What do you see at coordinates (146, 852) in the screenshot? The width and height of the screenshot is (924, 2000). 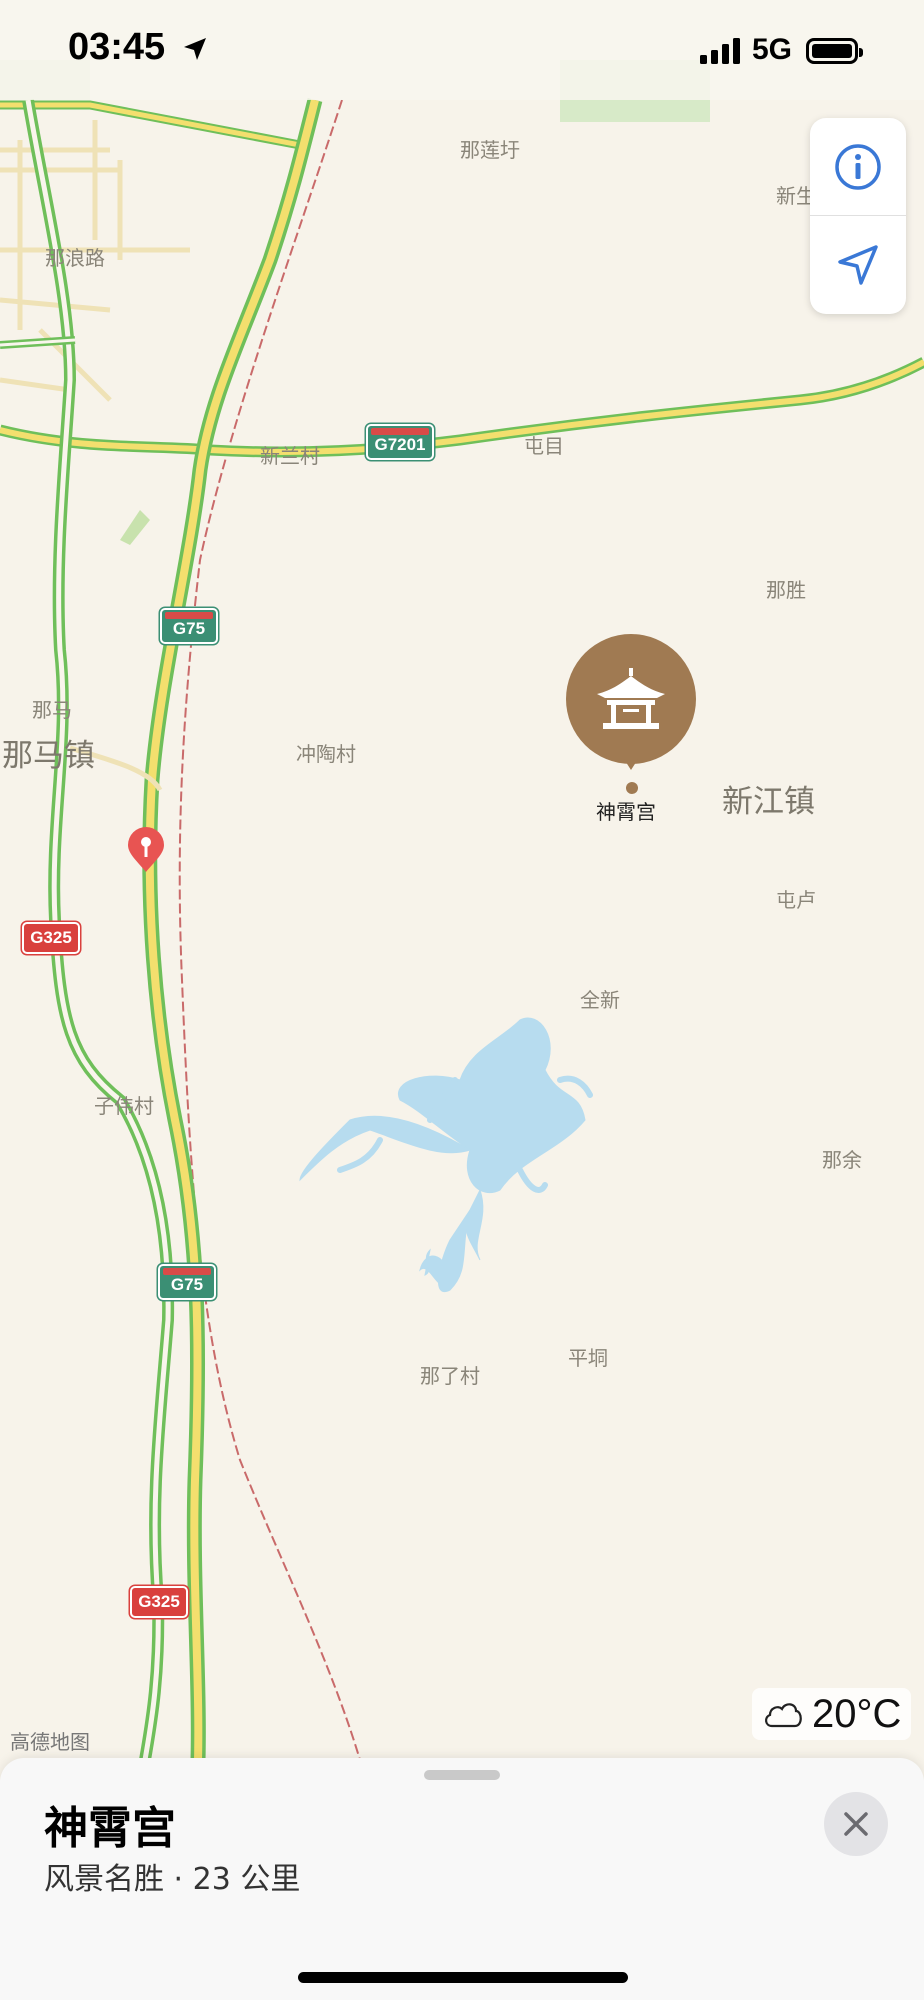 I see `location-pin-icon` at bounding box center [146, 852].